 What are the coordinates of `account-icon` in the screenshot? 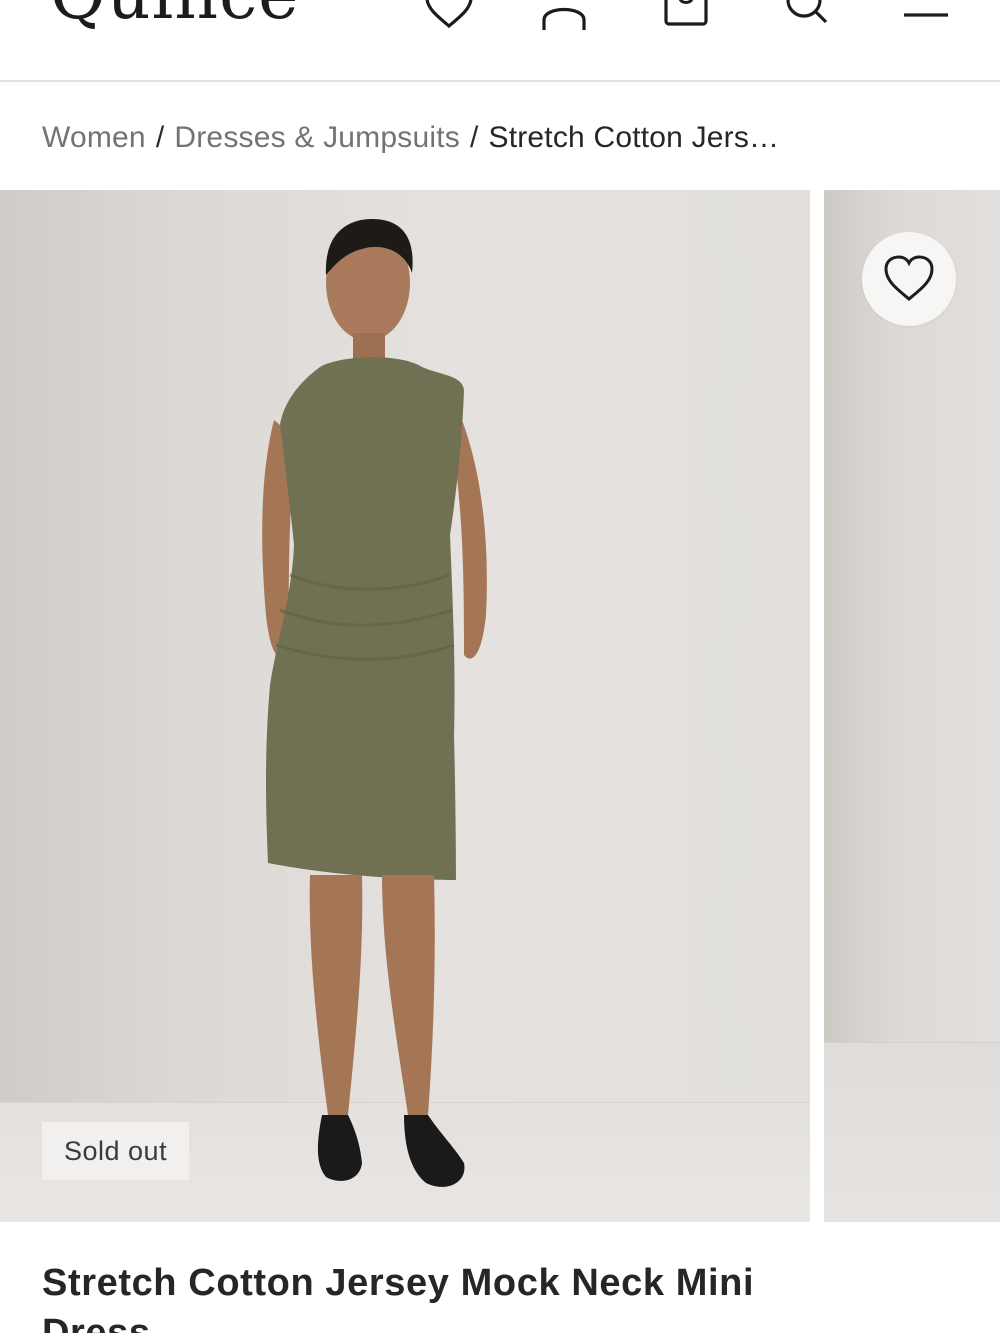 It's located at (564, 19).